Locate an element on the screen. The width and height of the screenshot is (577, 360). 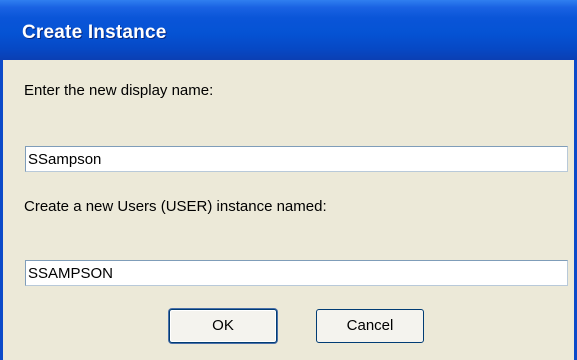
dialog-title: Create Instance is located at coordinates (94, 32).